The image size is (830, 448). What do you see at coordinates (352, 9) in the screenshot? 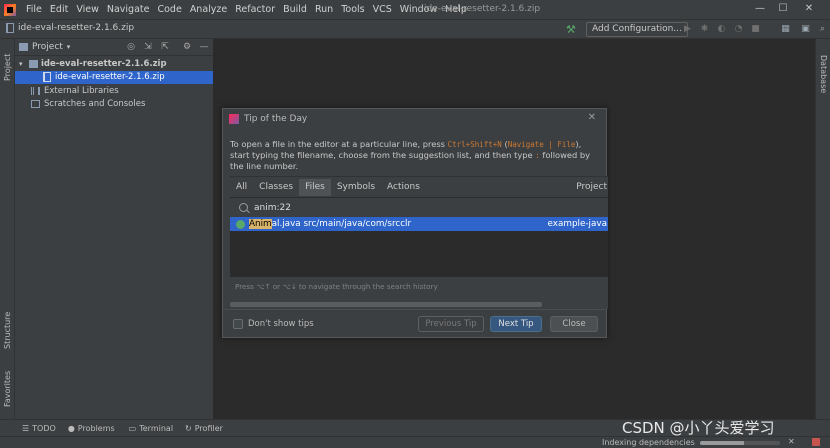
I see `menu-tools: Tools` at bounding box center [352, 9].